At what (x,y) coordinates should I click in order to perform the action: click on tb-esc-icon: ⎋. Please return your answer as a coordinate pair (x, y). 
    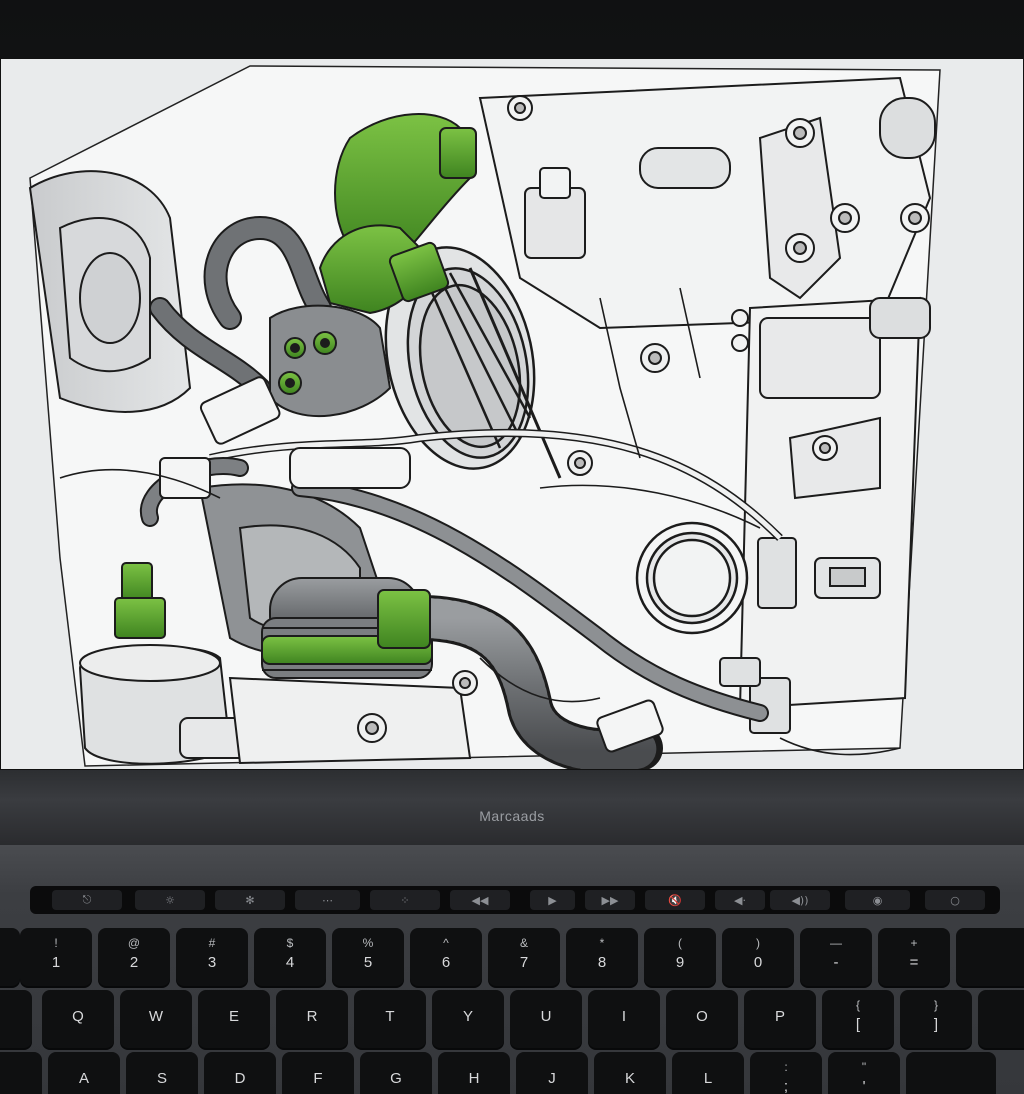
    Looking at the image, I should click on (87, 900).